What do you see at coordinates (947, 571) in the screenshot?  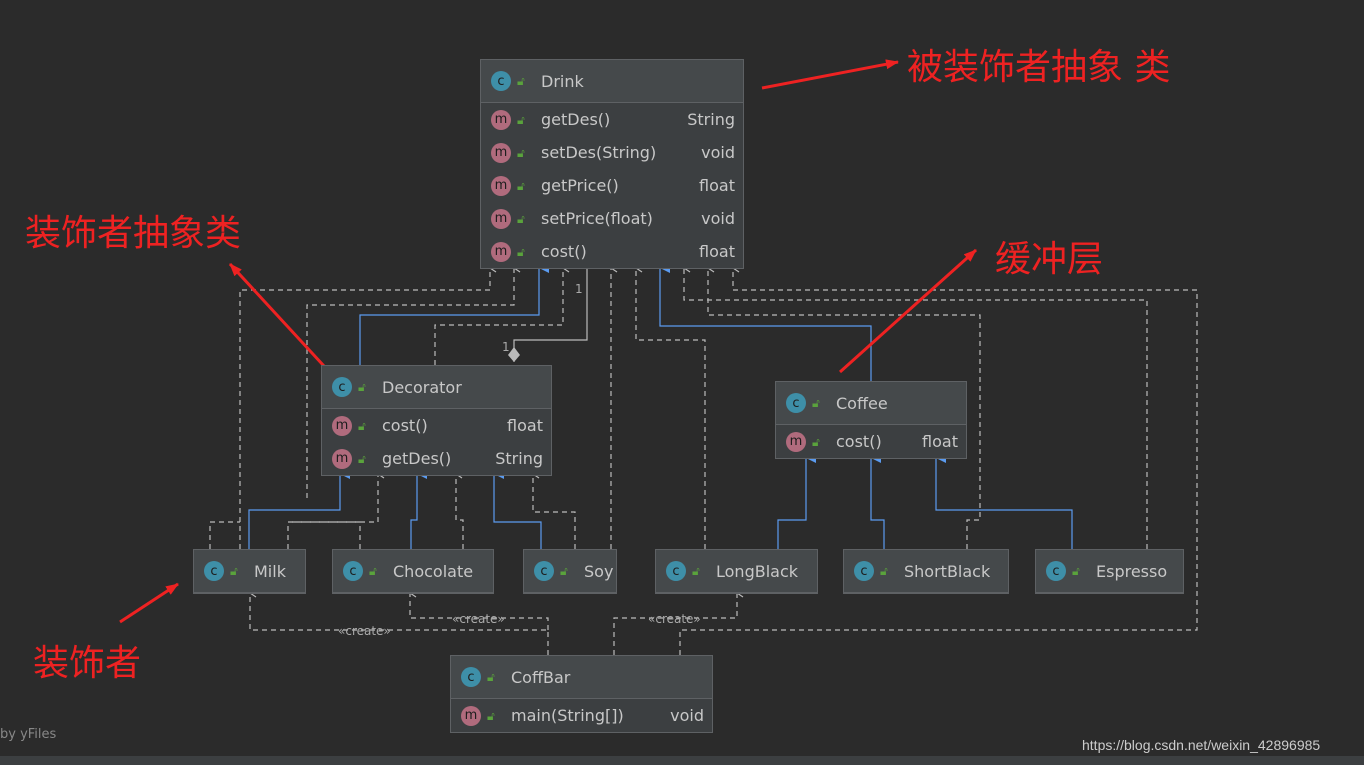 I see `class-name: ShortBlack` at bounding box center [947, 571].